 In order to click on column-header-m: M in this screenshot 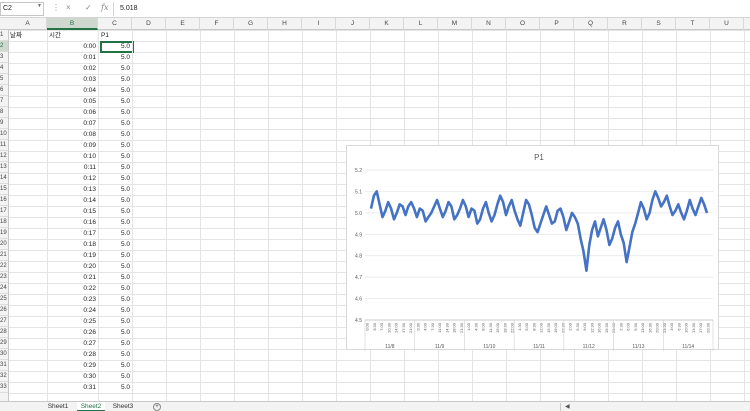, I will do `click(455, 24)`.